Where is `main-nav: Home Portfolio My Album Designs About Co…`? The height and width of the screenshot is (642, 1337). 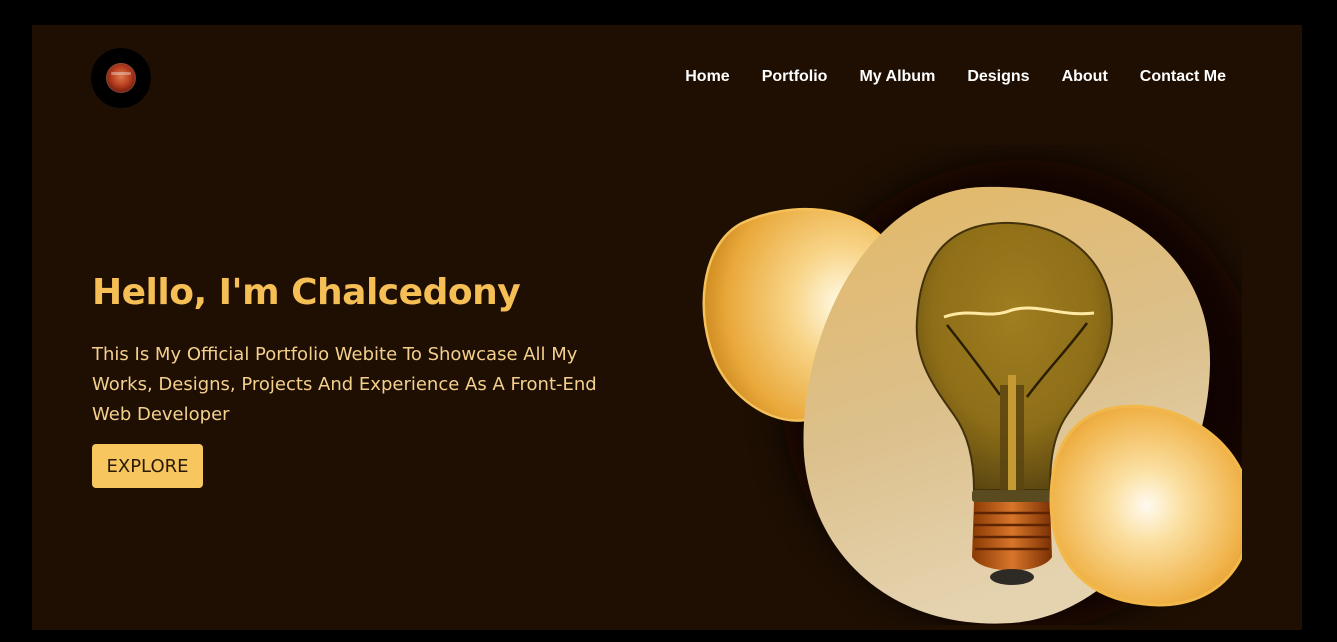 main-nav: Home Portfolio My Album Designs About Co… is located at coordinates (955, 77).